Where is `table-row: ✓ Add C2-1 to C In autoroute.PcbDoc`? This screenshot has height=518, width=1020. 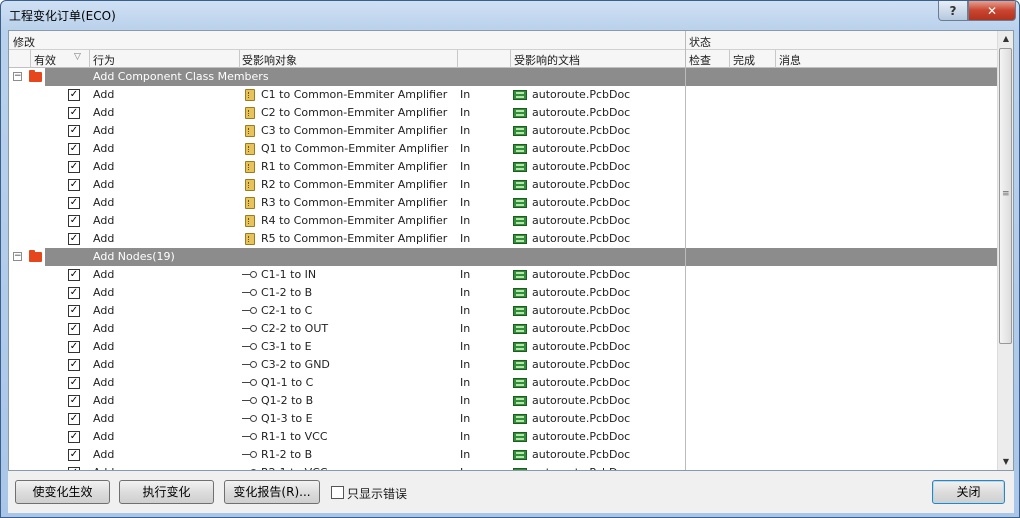
table-row: ✓ Add C2-1 to C In autoroute.PcbDoc is located at coordinates (503, 311).